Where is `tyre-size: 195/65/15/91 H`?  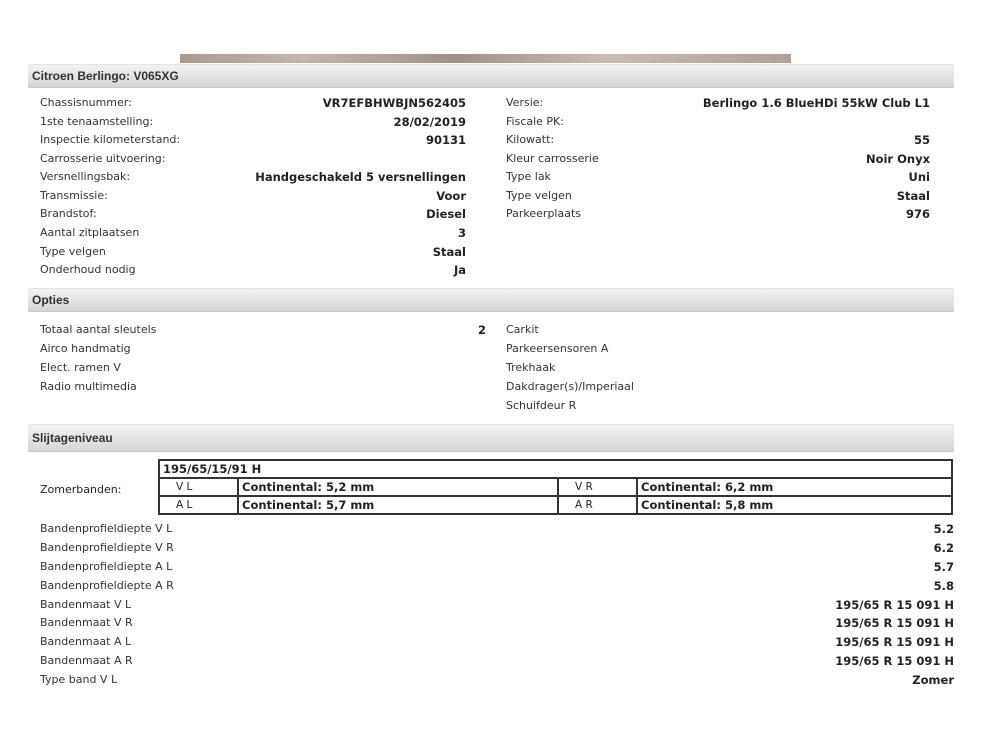 tyre-size: 195/65/15/91 H is located at coordinates (555, 469).